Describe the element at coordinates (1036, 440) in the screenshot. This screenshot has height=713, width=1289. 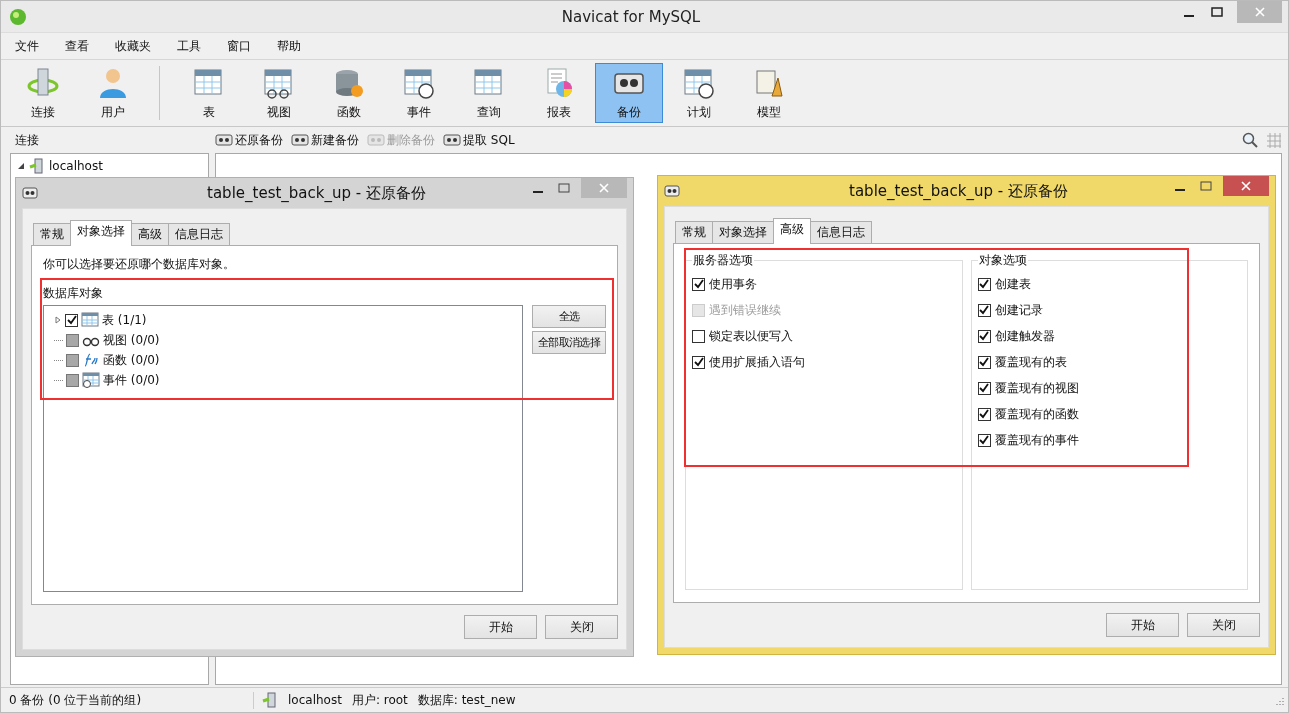
I see `checkbox-label: 覆盖现有的事件` at that location.